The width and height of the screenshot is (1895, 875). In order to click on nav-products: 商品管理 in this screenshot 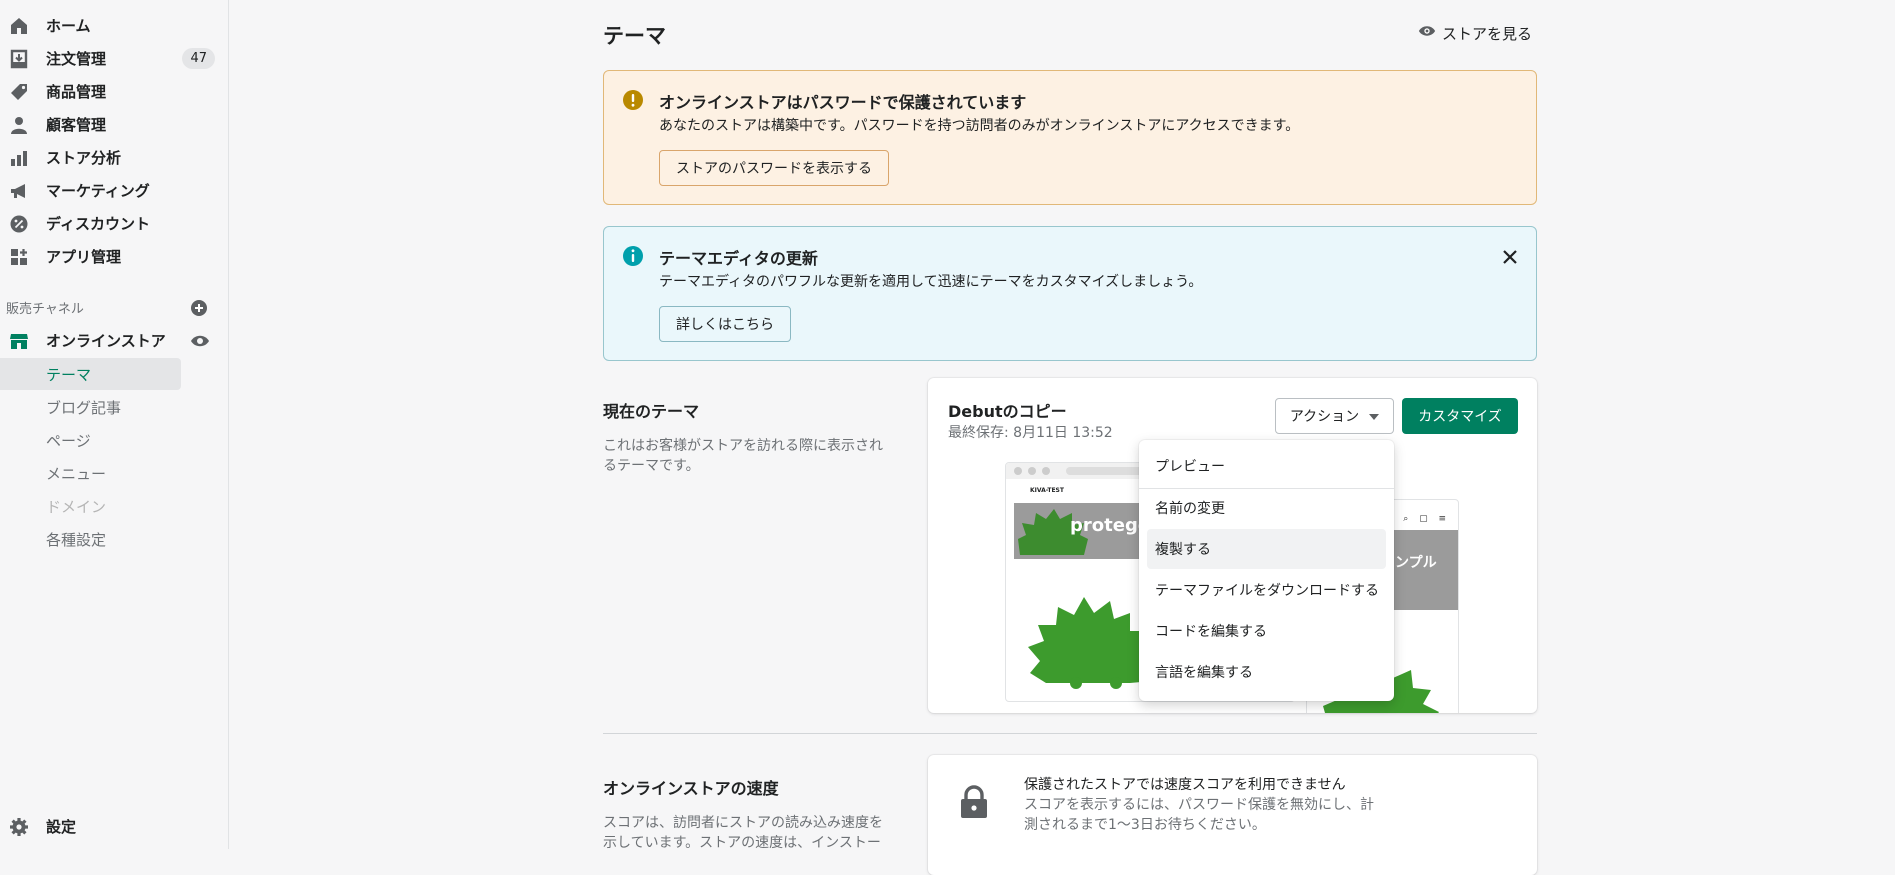, I will do `click(114, 91)`.